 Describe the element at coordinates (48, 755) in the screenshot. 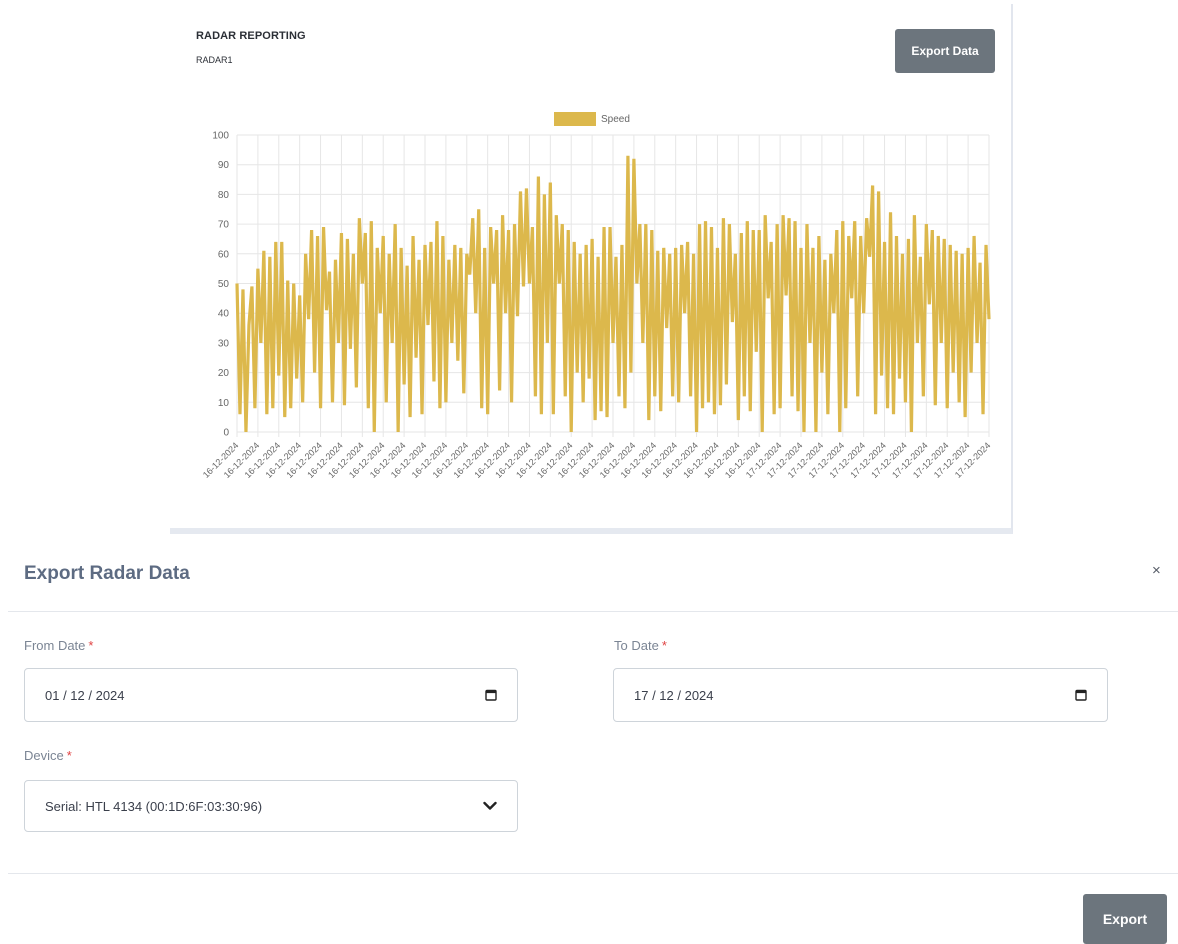

I see `device-label: Device *` at that location.